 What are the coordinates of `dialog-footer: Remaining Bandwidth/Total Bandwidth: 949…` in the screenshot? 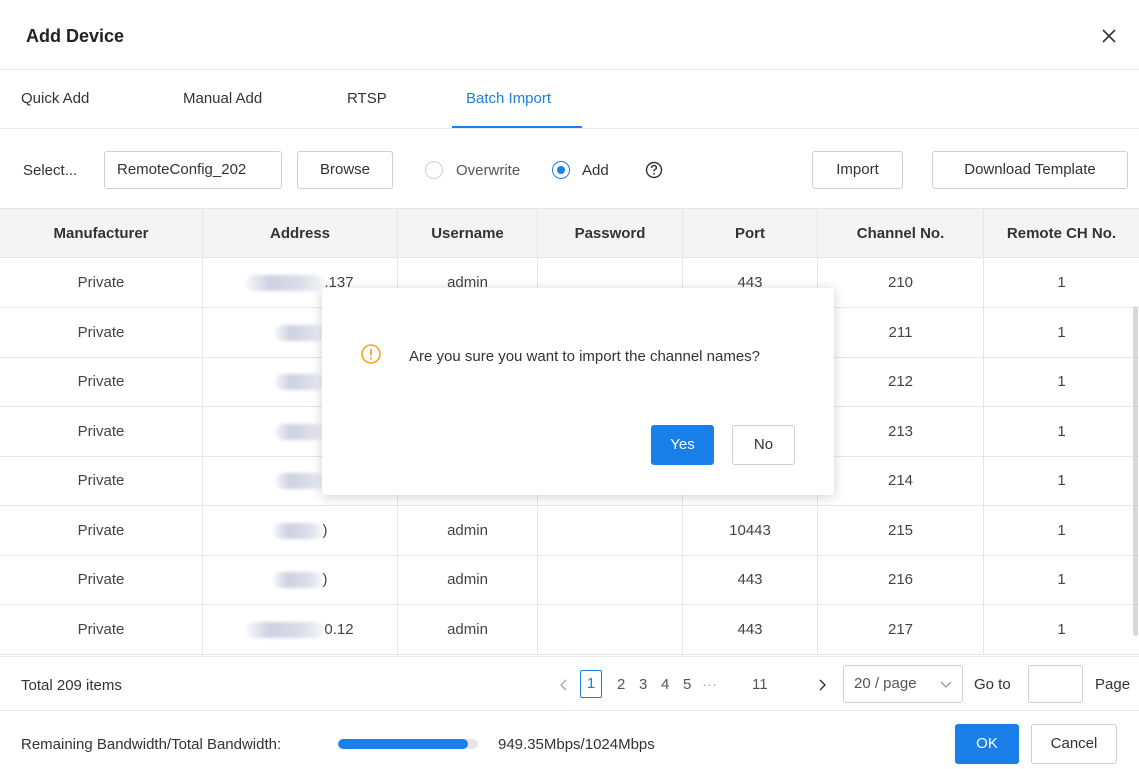 It's located at (569, 739).